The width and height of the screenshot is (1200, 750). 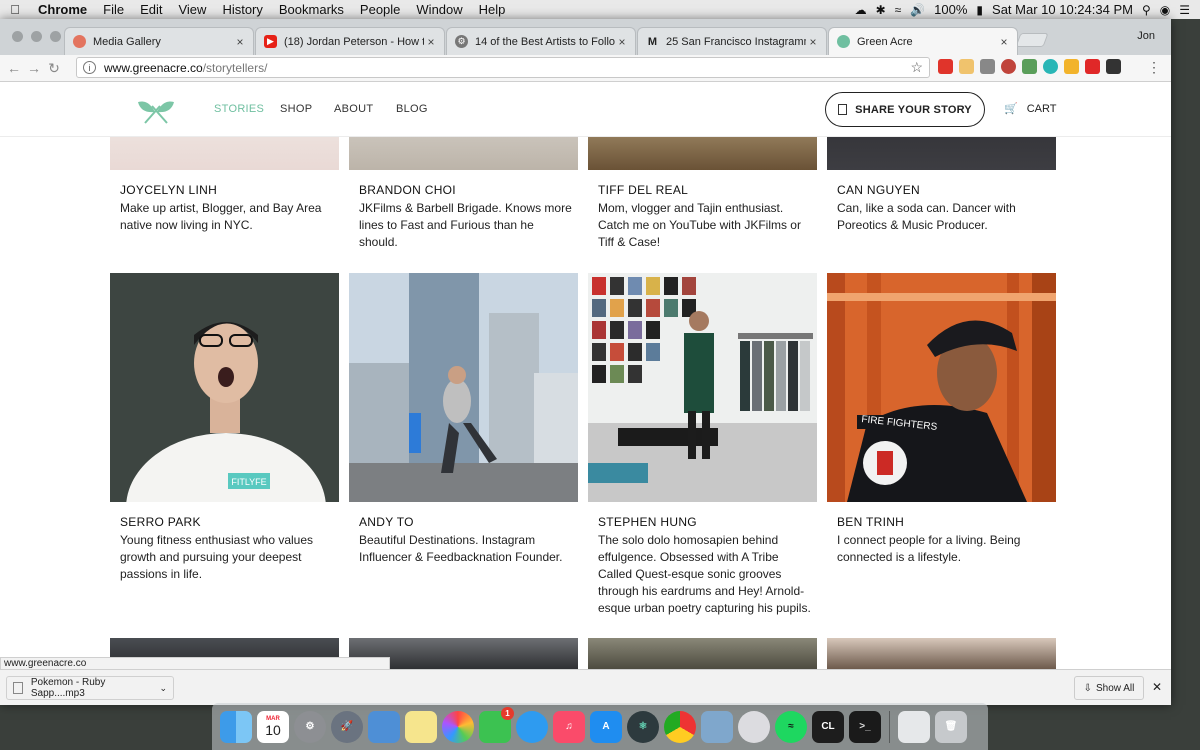 I want to click on story-name: SERRO PARK, so click(x=224, y=522).